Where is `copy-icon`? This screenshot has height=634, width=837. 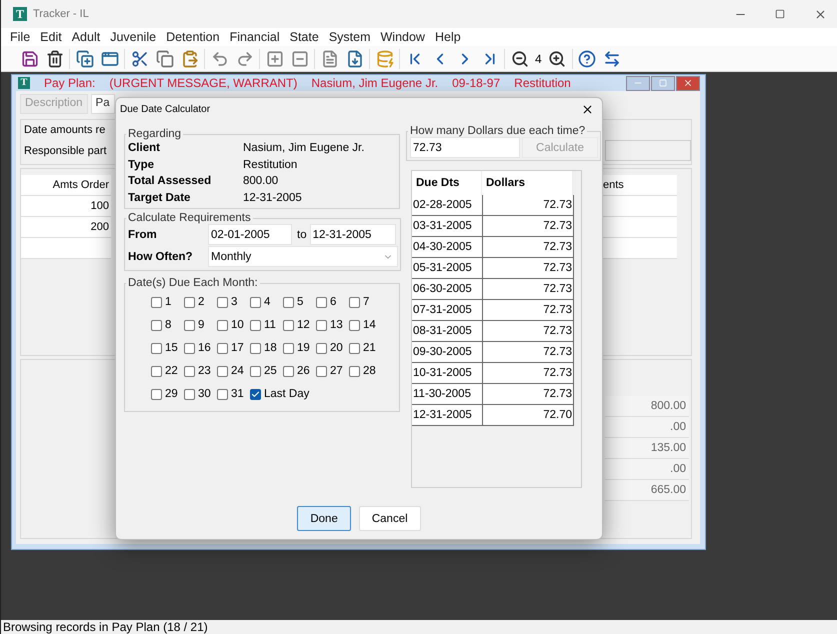
copy-icon is located at coordinates (165, 59).